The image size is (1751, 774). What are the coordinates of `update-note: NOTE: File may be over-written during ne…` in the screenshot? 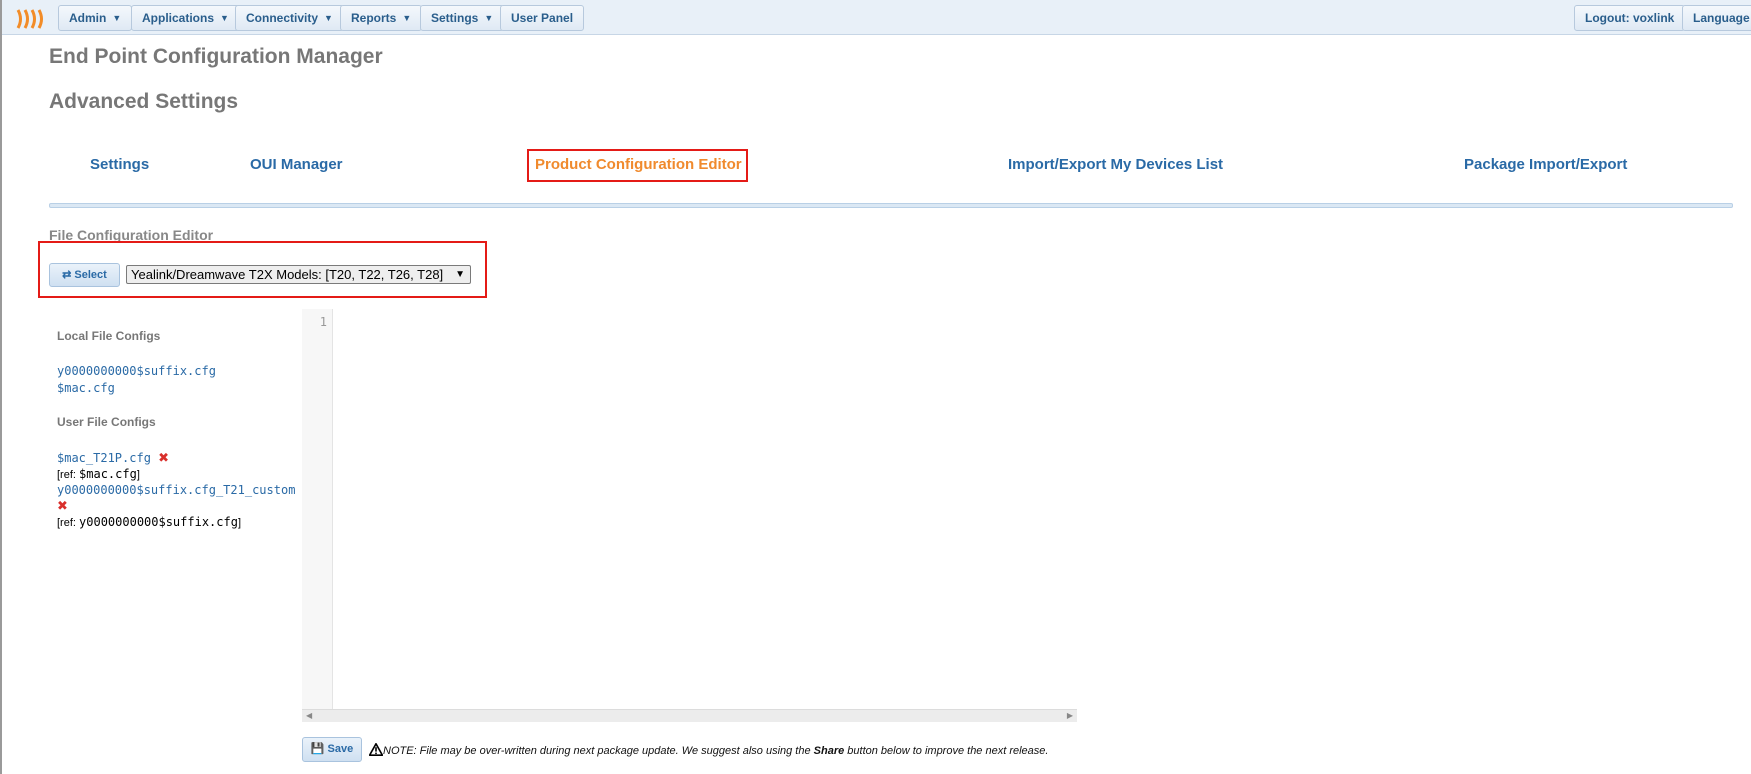 It's located at (708, 750).